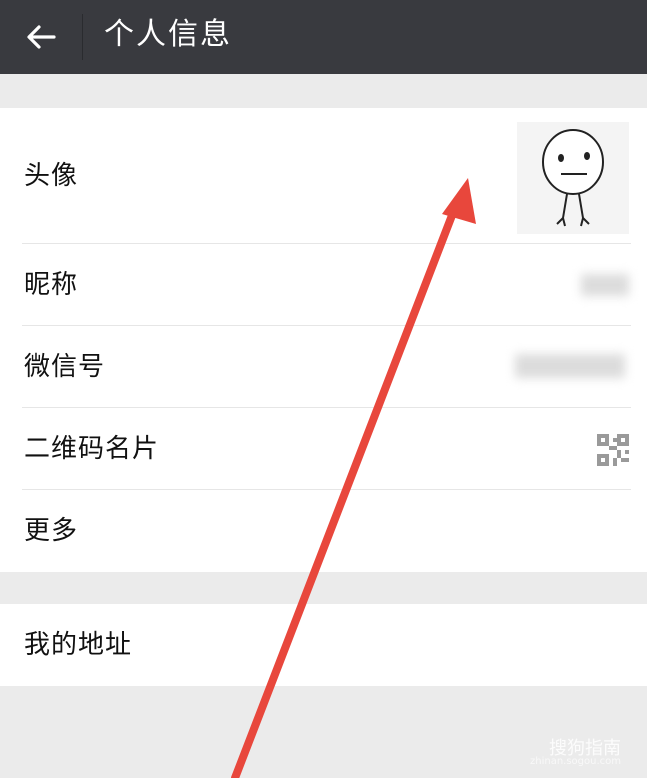 Image resolution: width=647 pixels, height=778 pixels. Describe the element at coordinates (323, 367) in the screenshot. I see `wechat-id-row: 微信号` at that location.